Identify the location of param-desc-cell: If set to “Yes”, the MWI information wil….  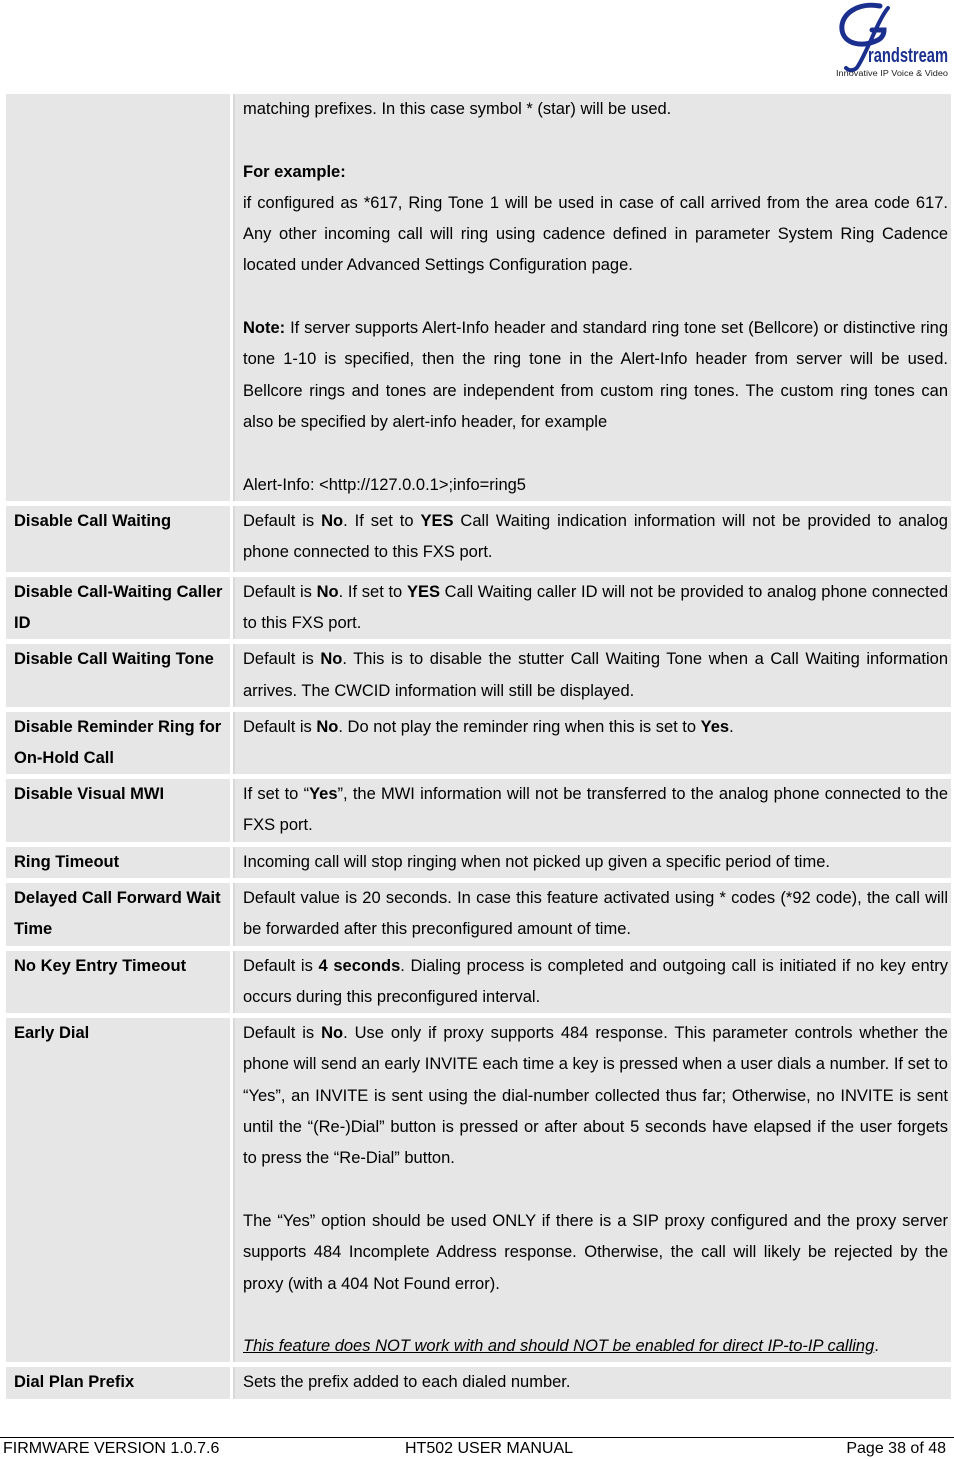
(592, 810).